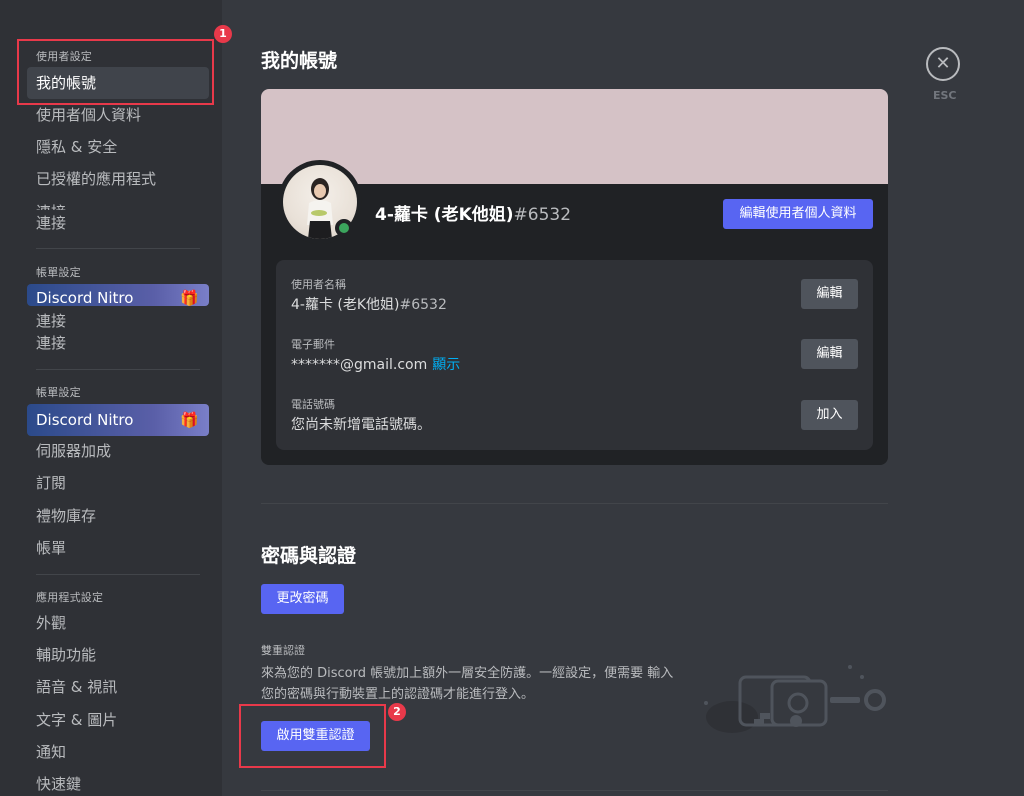 This screenshot has height=796, width=1024. Describe the element at coordinates (283, 650) in the screenshot. I see `twofa-label: 雙重認證` at that location.